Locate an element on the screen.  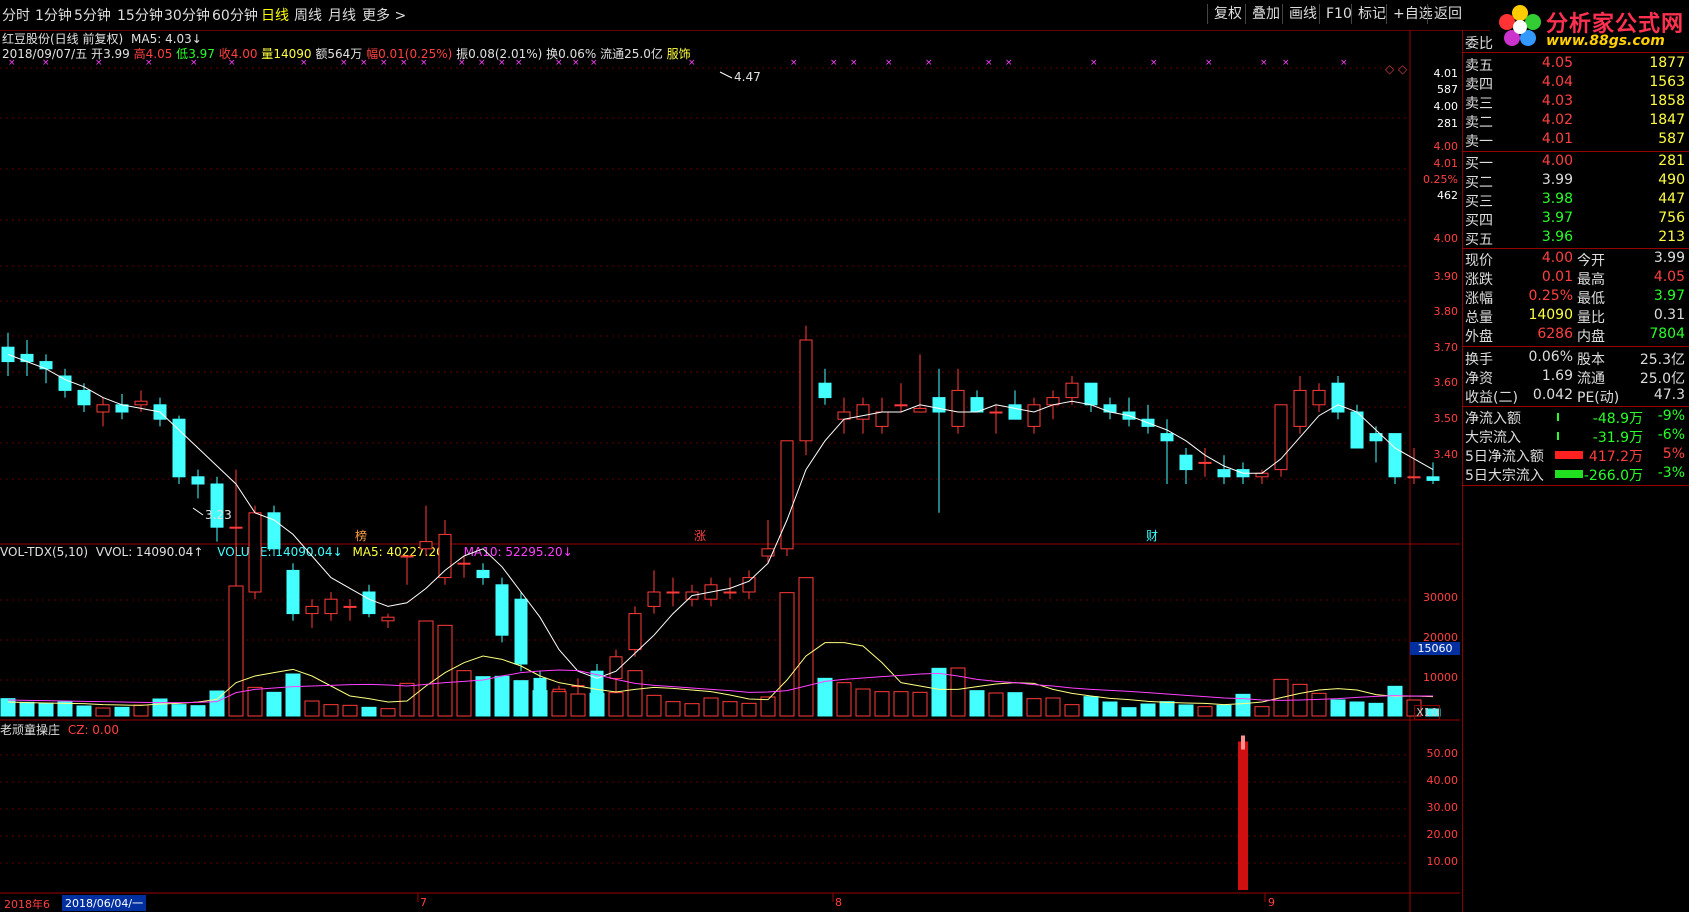
period-tab-5min: 5分钟 is located at coordinates (92, 15).